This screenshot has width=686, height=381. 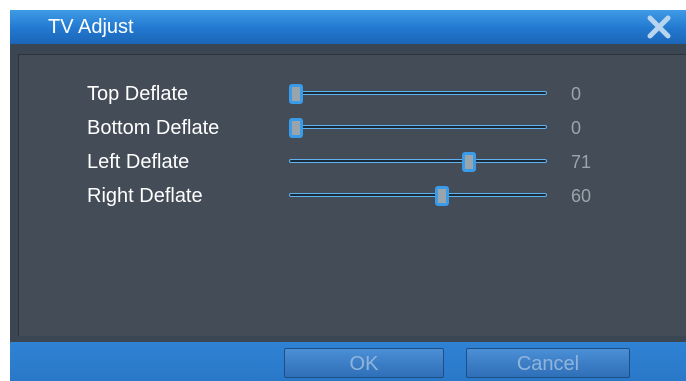 I want to click on top-deflate-slider, so click(x=419, y=94).